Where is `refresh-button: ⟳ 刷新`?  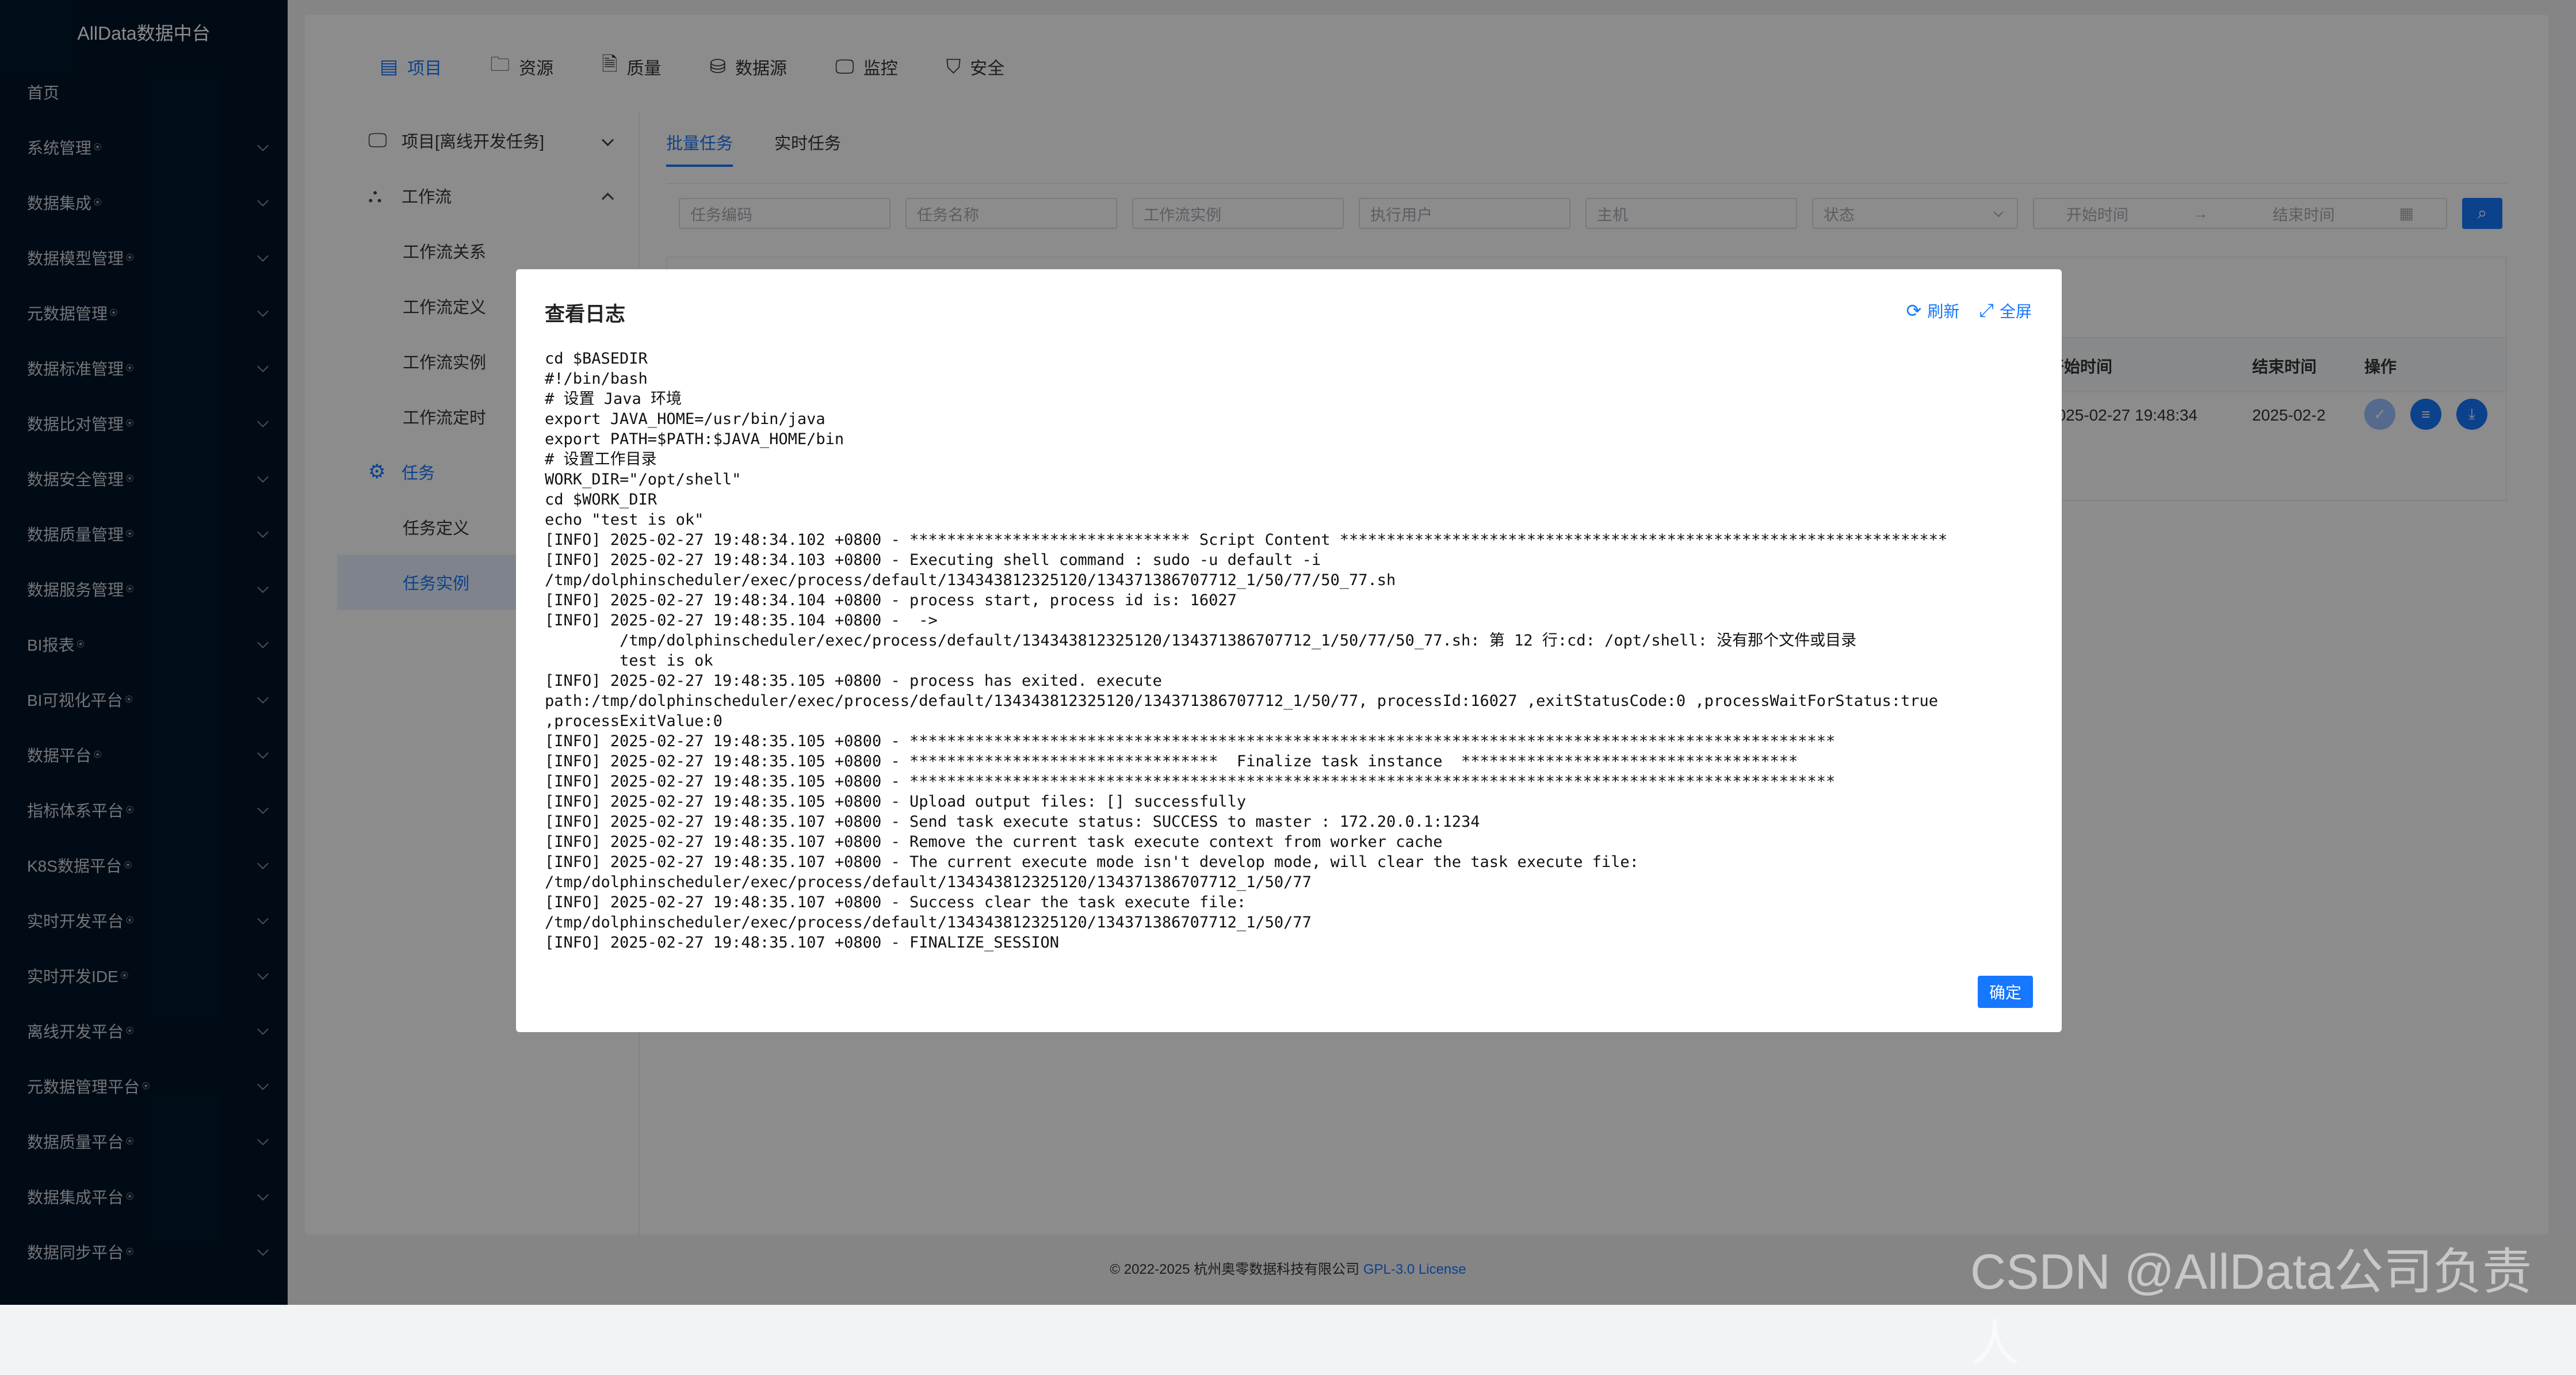 refresh-button: ⟳ 刷新 is located at coordinates (1933, 310).